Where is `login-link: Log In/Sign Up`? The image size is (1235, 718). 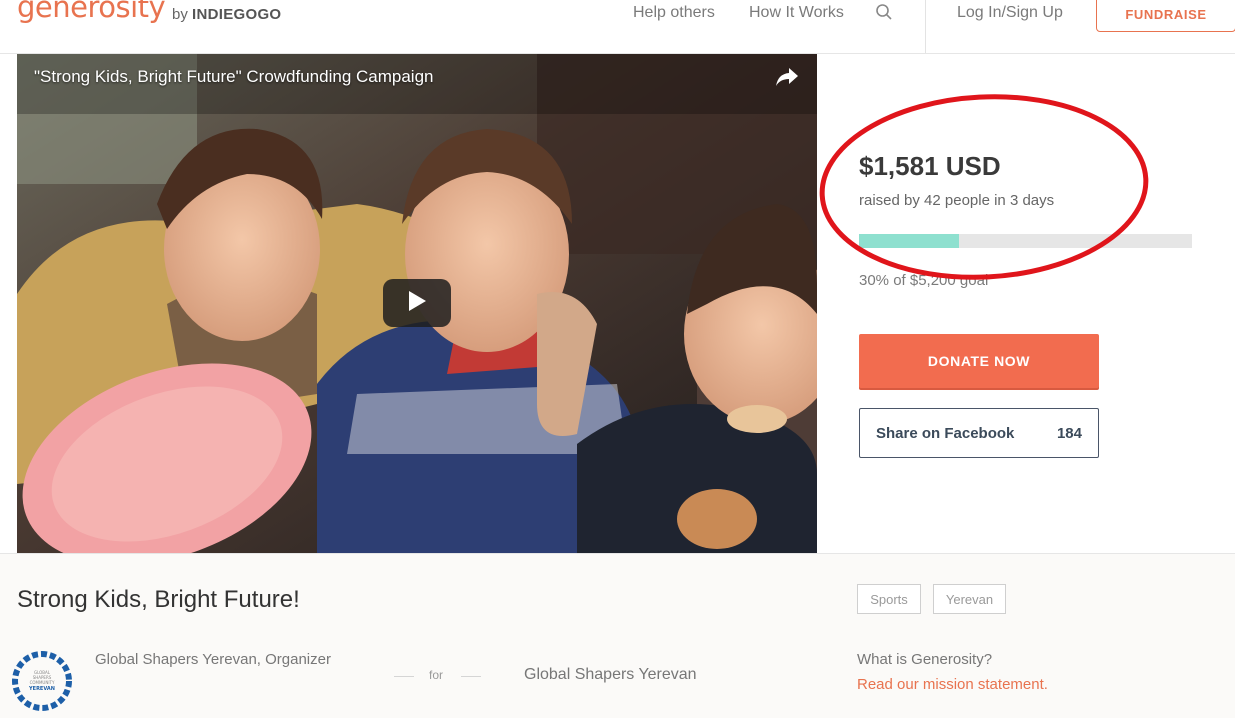 login-link: Log In/Sign Up is located at coordinates (1010, 13).